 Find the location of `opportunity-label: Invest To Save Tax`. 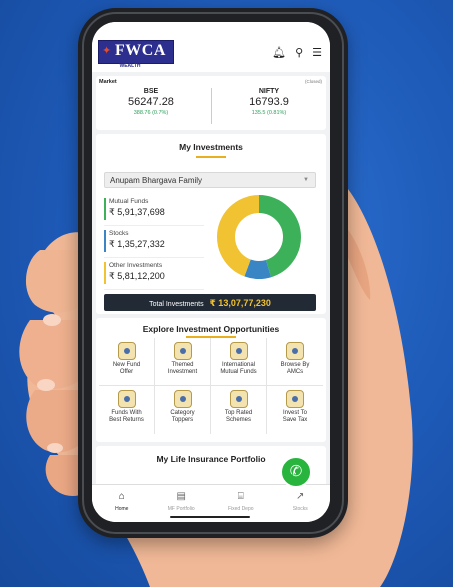

opportunity-label: Invest To Save Tax is located at coordinates (295, 416).